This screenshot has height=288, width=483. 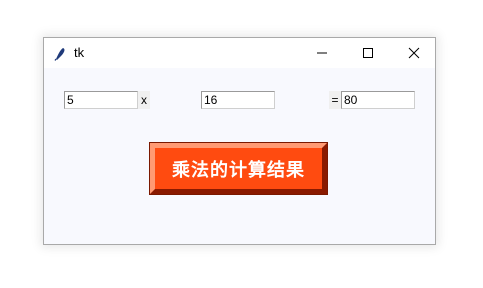 I want to click on operator-label: x, so click(x=144, y=100).